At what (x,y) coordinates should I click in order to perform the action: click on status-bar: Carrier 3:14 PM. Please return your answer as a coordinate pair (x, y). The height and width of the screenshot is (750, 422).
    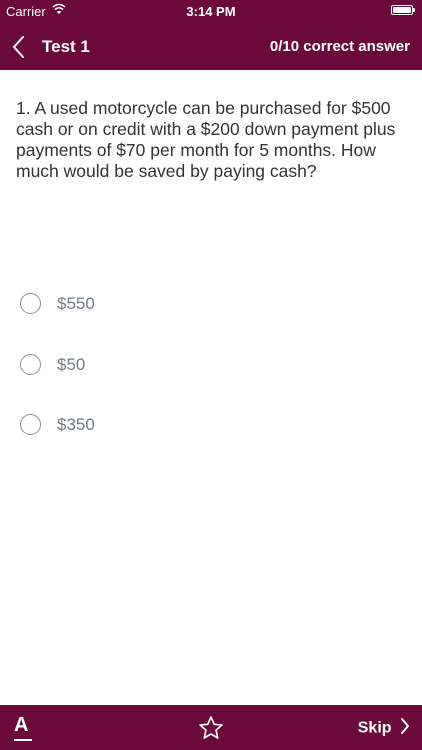
    Looking at the image, I should click on (211, 11).